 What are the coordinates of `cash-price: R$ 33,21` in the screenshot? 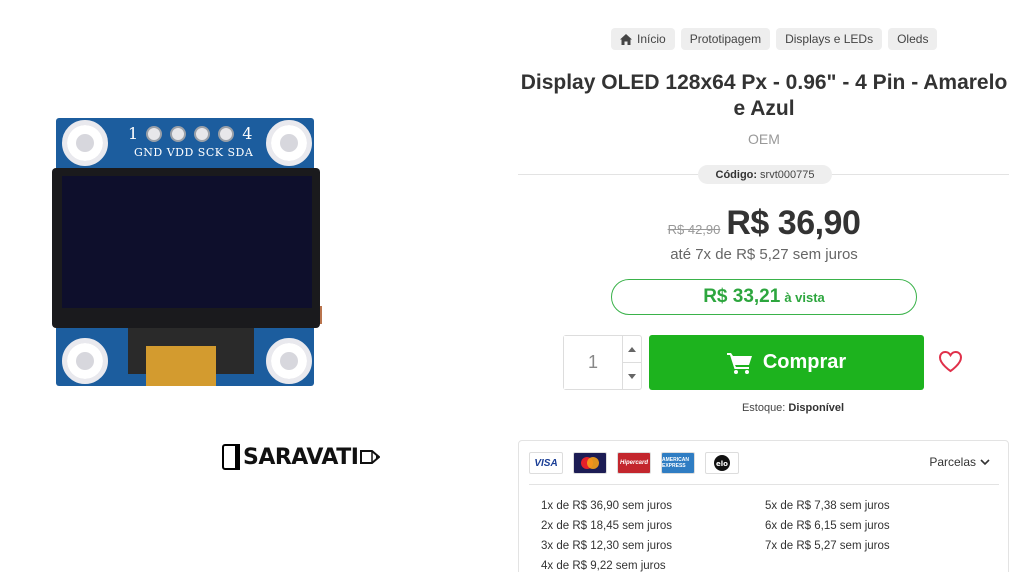 It's located at (742, 296).